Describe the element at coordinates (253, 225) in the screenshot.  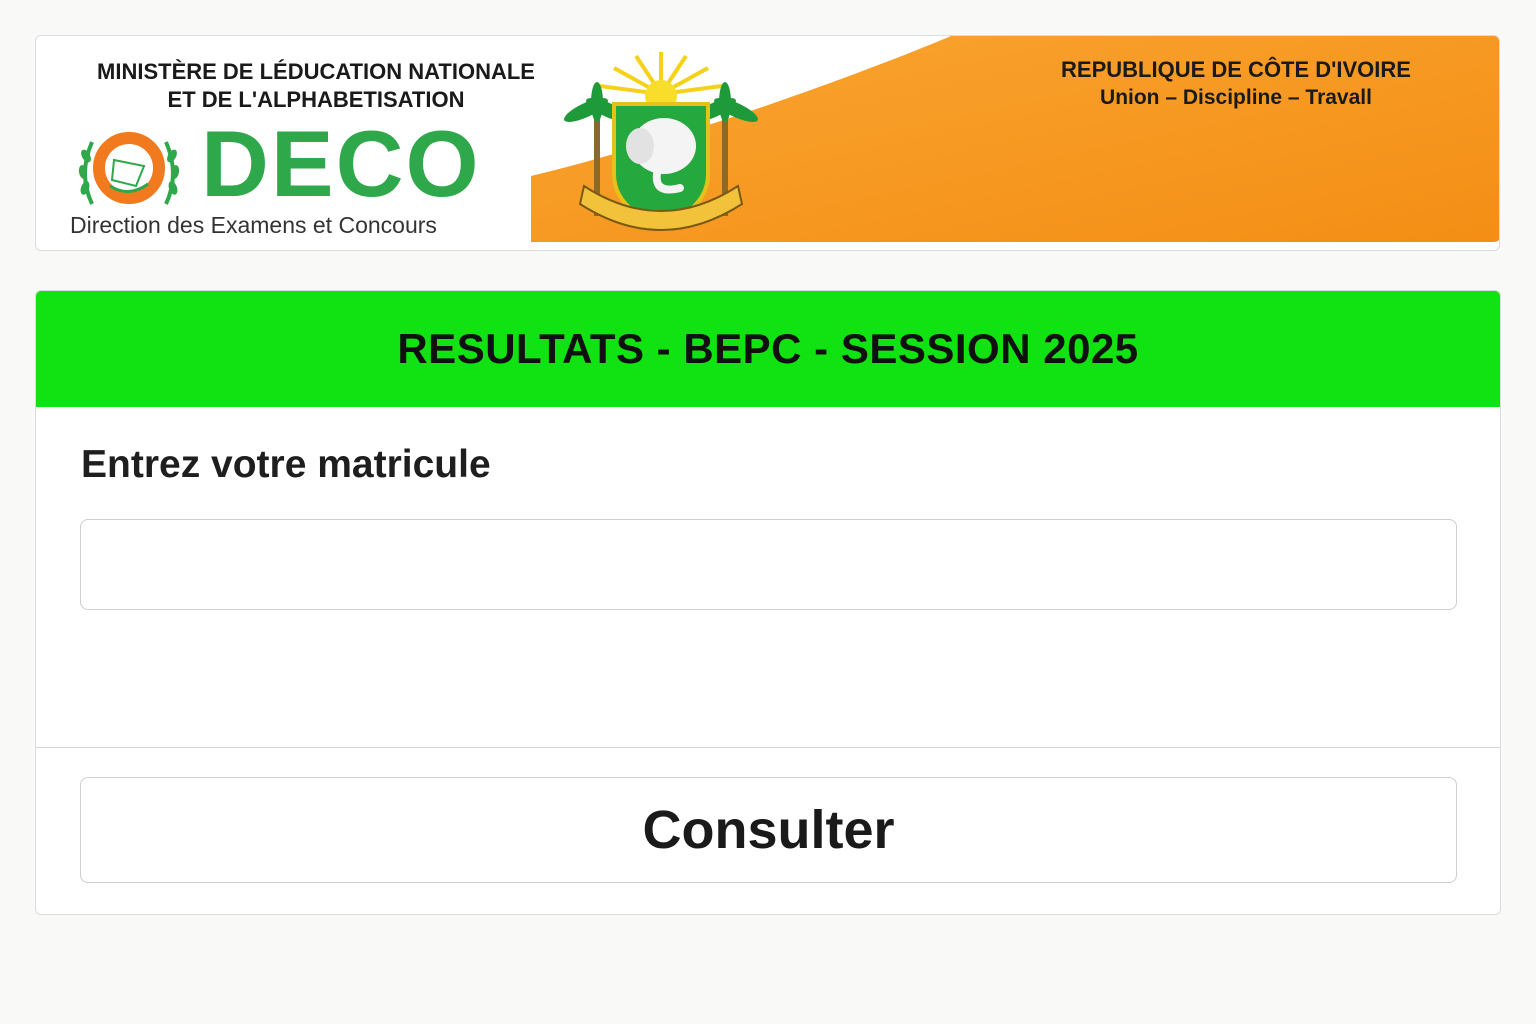
I see `deco-subtitle: Direction des Examens et Concours` at that location.